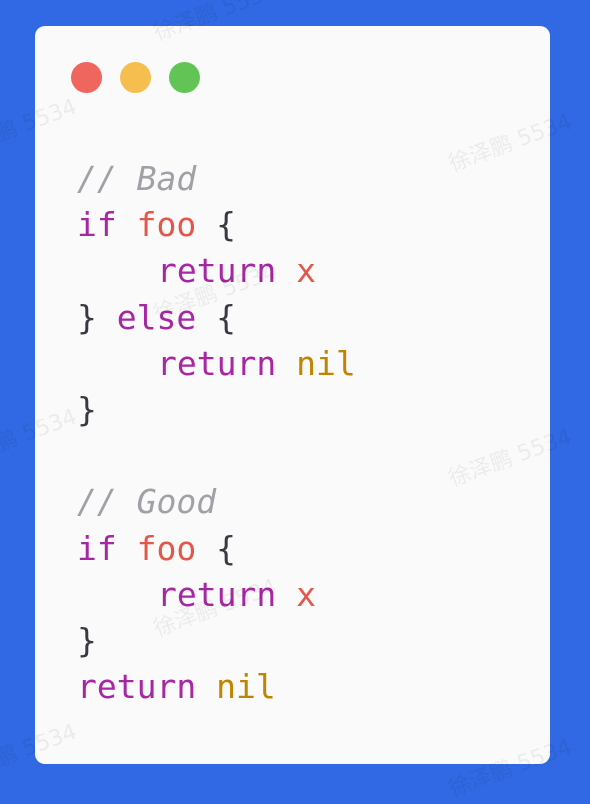  Describe the element at coordinates (184, 77) in the screenshot. I see `zoom-dot` at that location.